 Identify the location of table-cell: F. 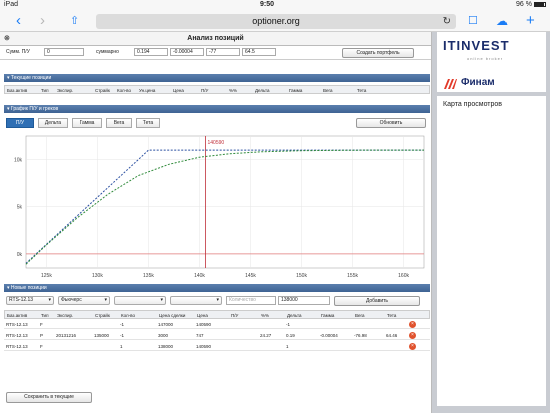
(41, 346).